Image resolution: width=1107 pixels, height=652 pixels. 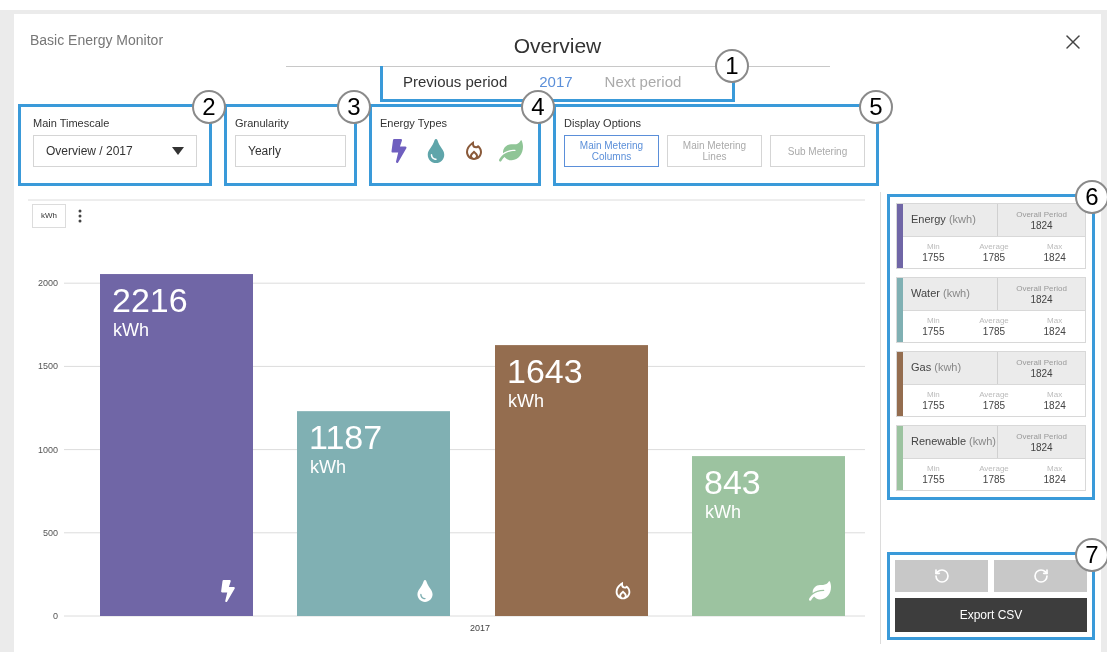 I want to click on callout-number: 2, so click(x=209, y=106).